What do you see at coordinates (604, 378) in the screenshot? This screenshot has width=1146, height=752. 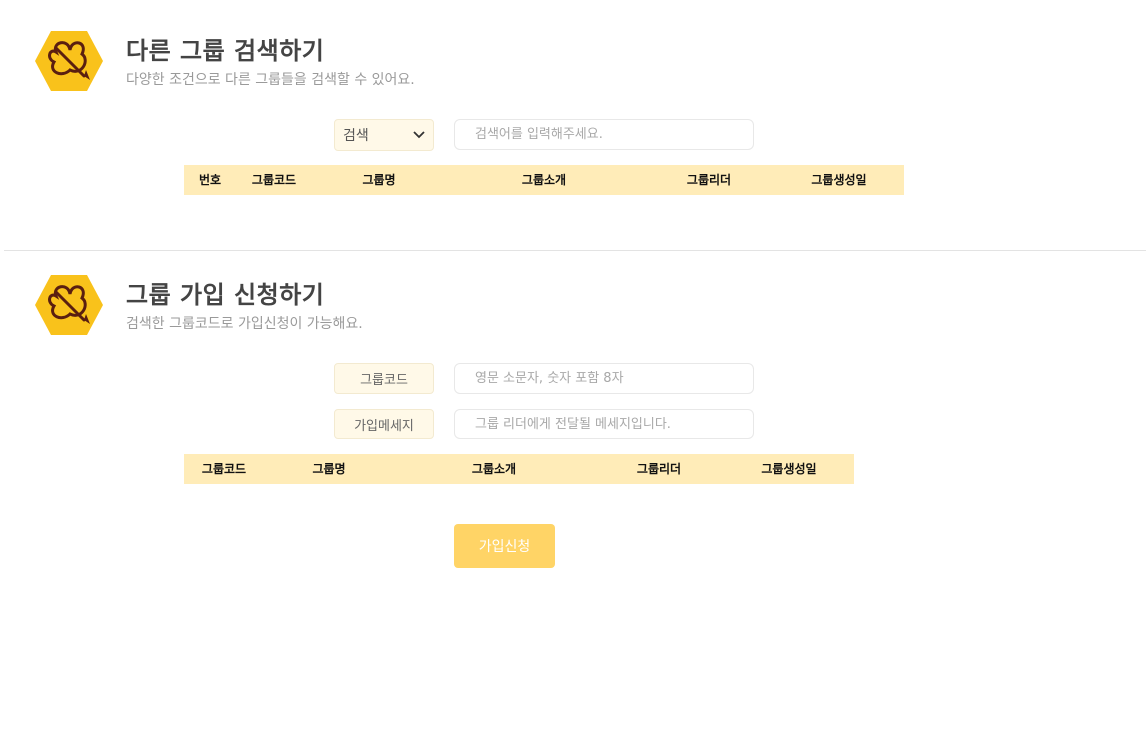 I see `group-code-input` at bounding box center [604, 378].